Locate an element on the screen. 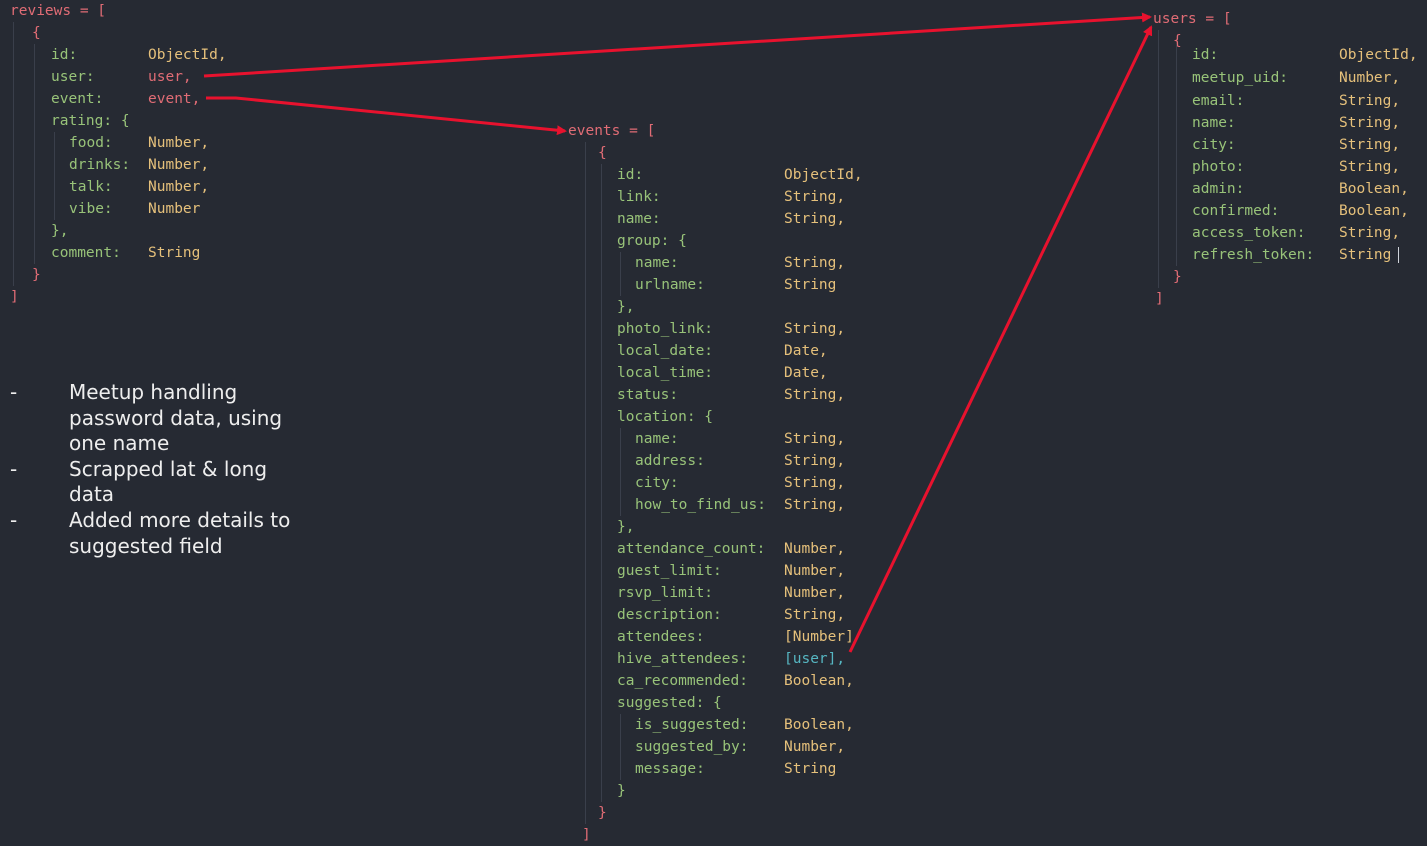  arrow-review-user-to-users is located at coordinates (677, 45).